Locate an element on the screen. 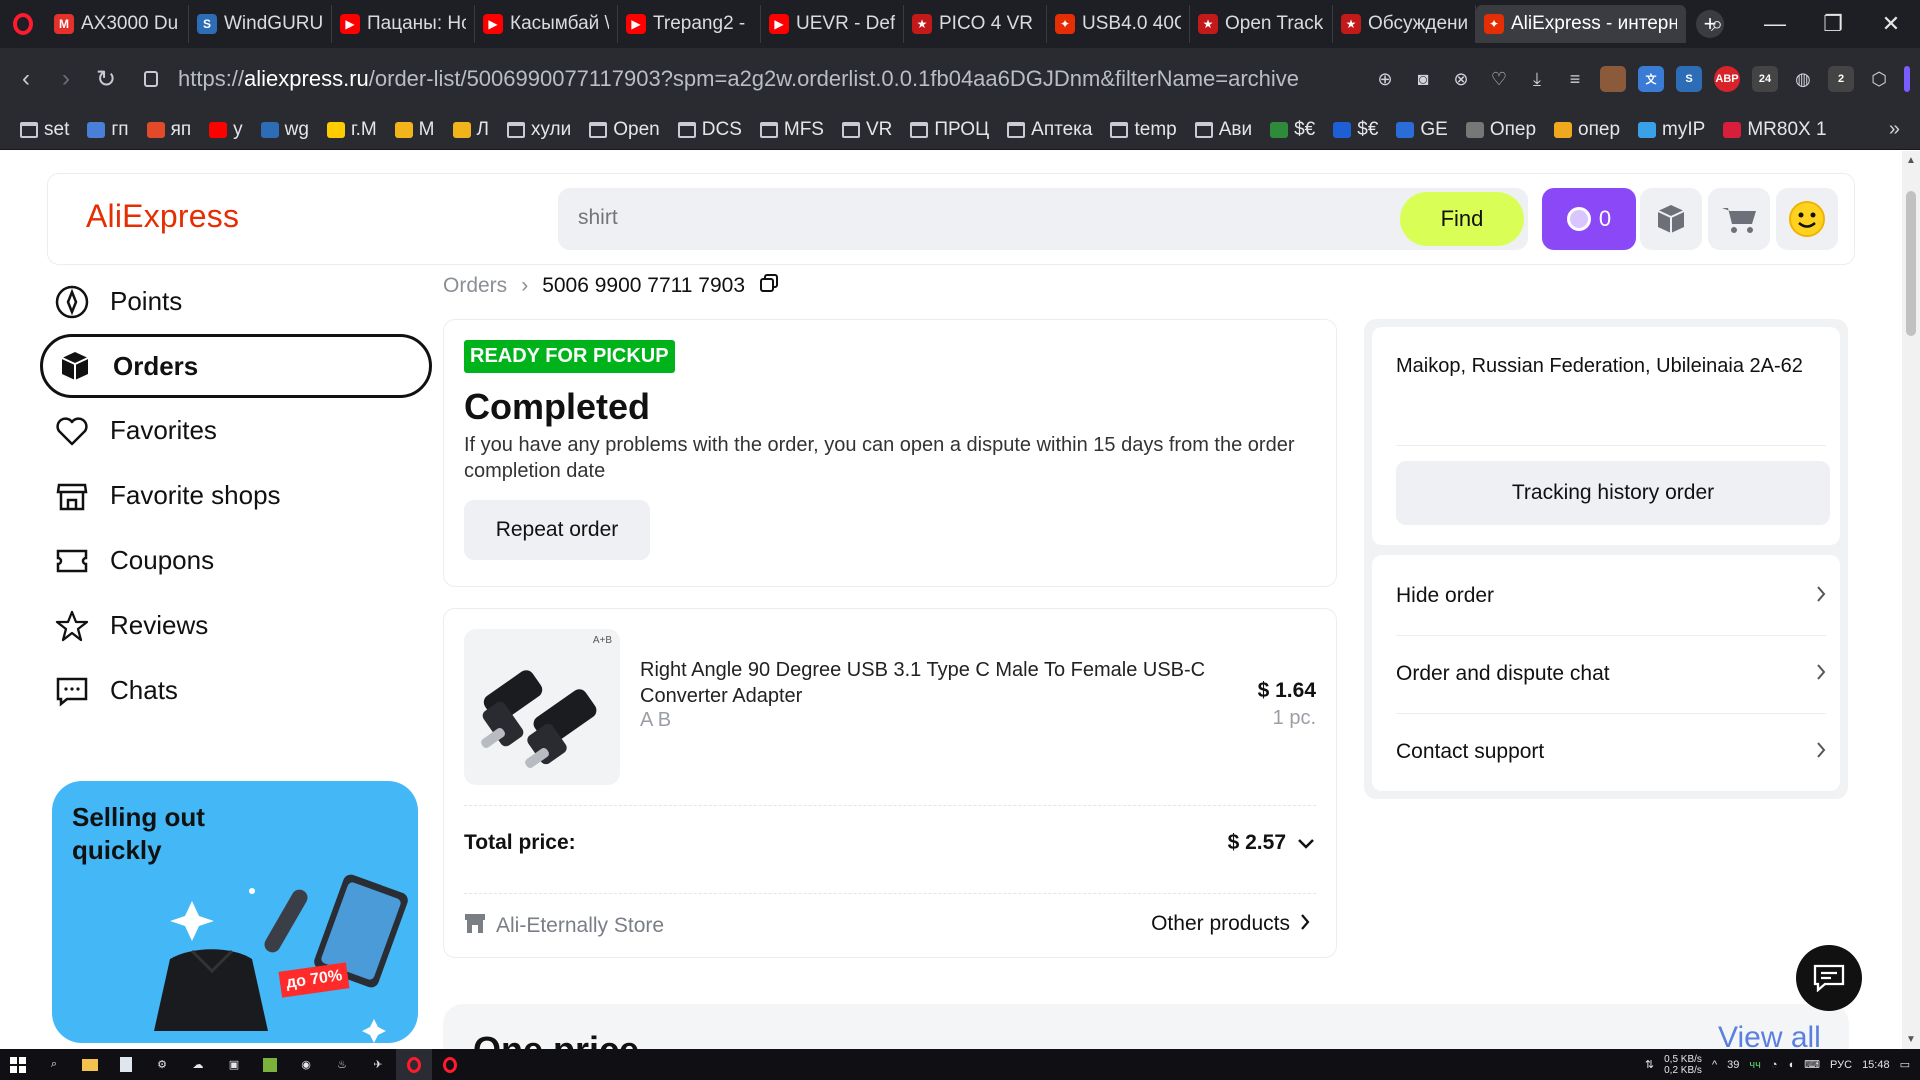 This screenshot has width=1920, height=1080. copy-icon is located at coordinates (769, 286).